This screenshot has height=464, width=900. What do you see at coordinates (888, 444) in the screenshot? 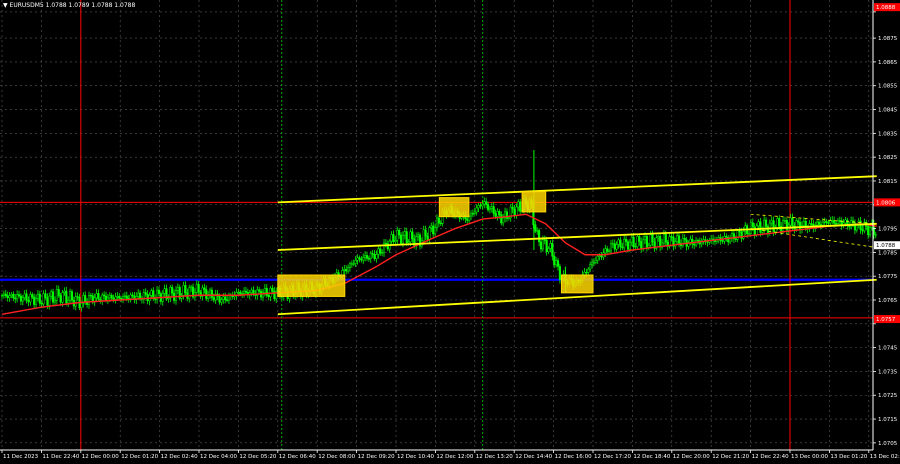
I see `y-tick-label: 1.0705` at bounding box center [888, 444].